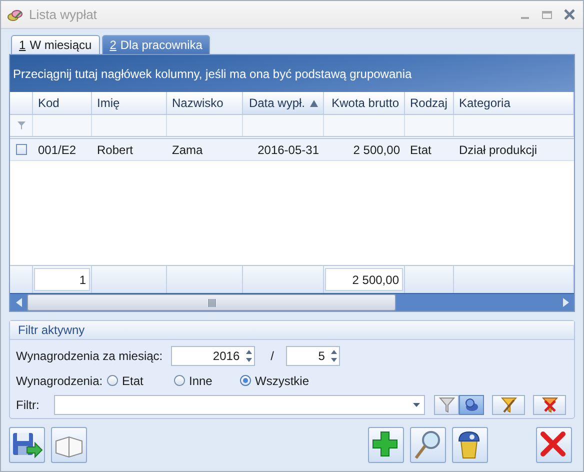 The image size is (584, 472). Describe the element at coordinates (364, 103) in the screenshot. I see `column-header: Kwota brutto` at that location.